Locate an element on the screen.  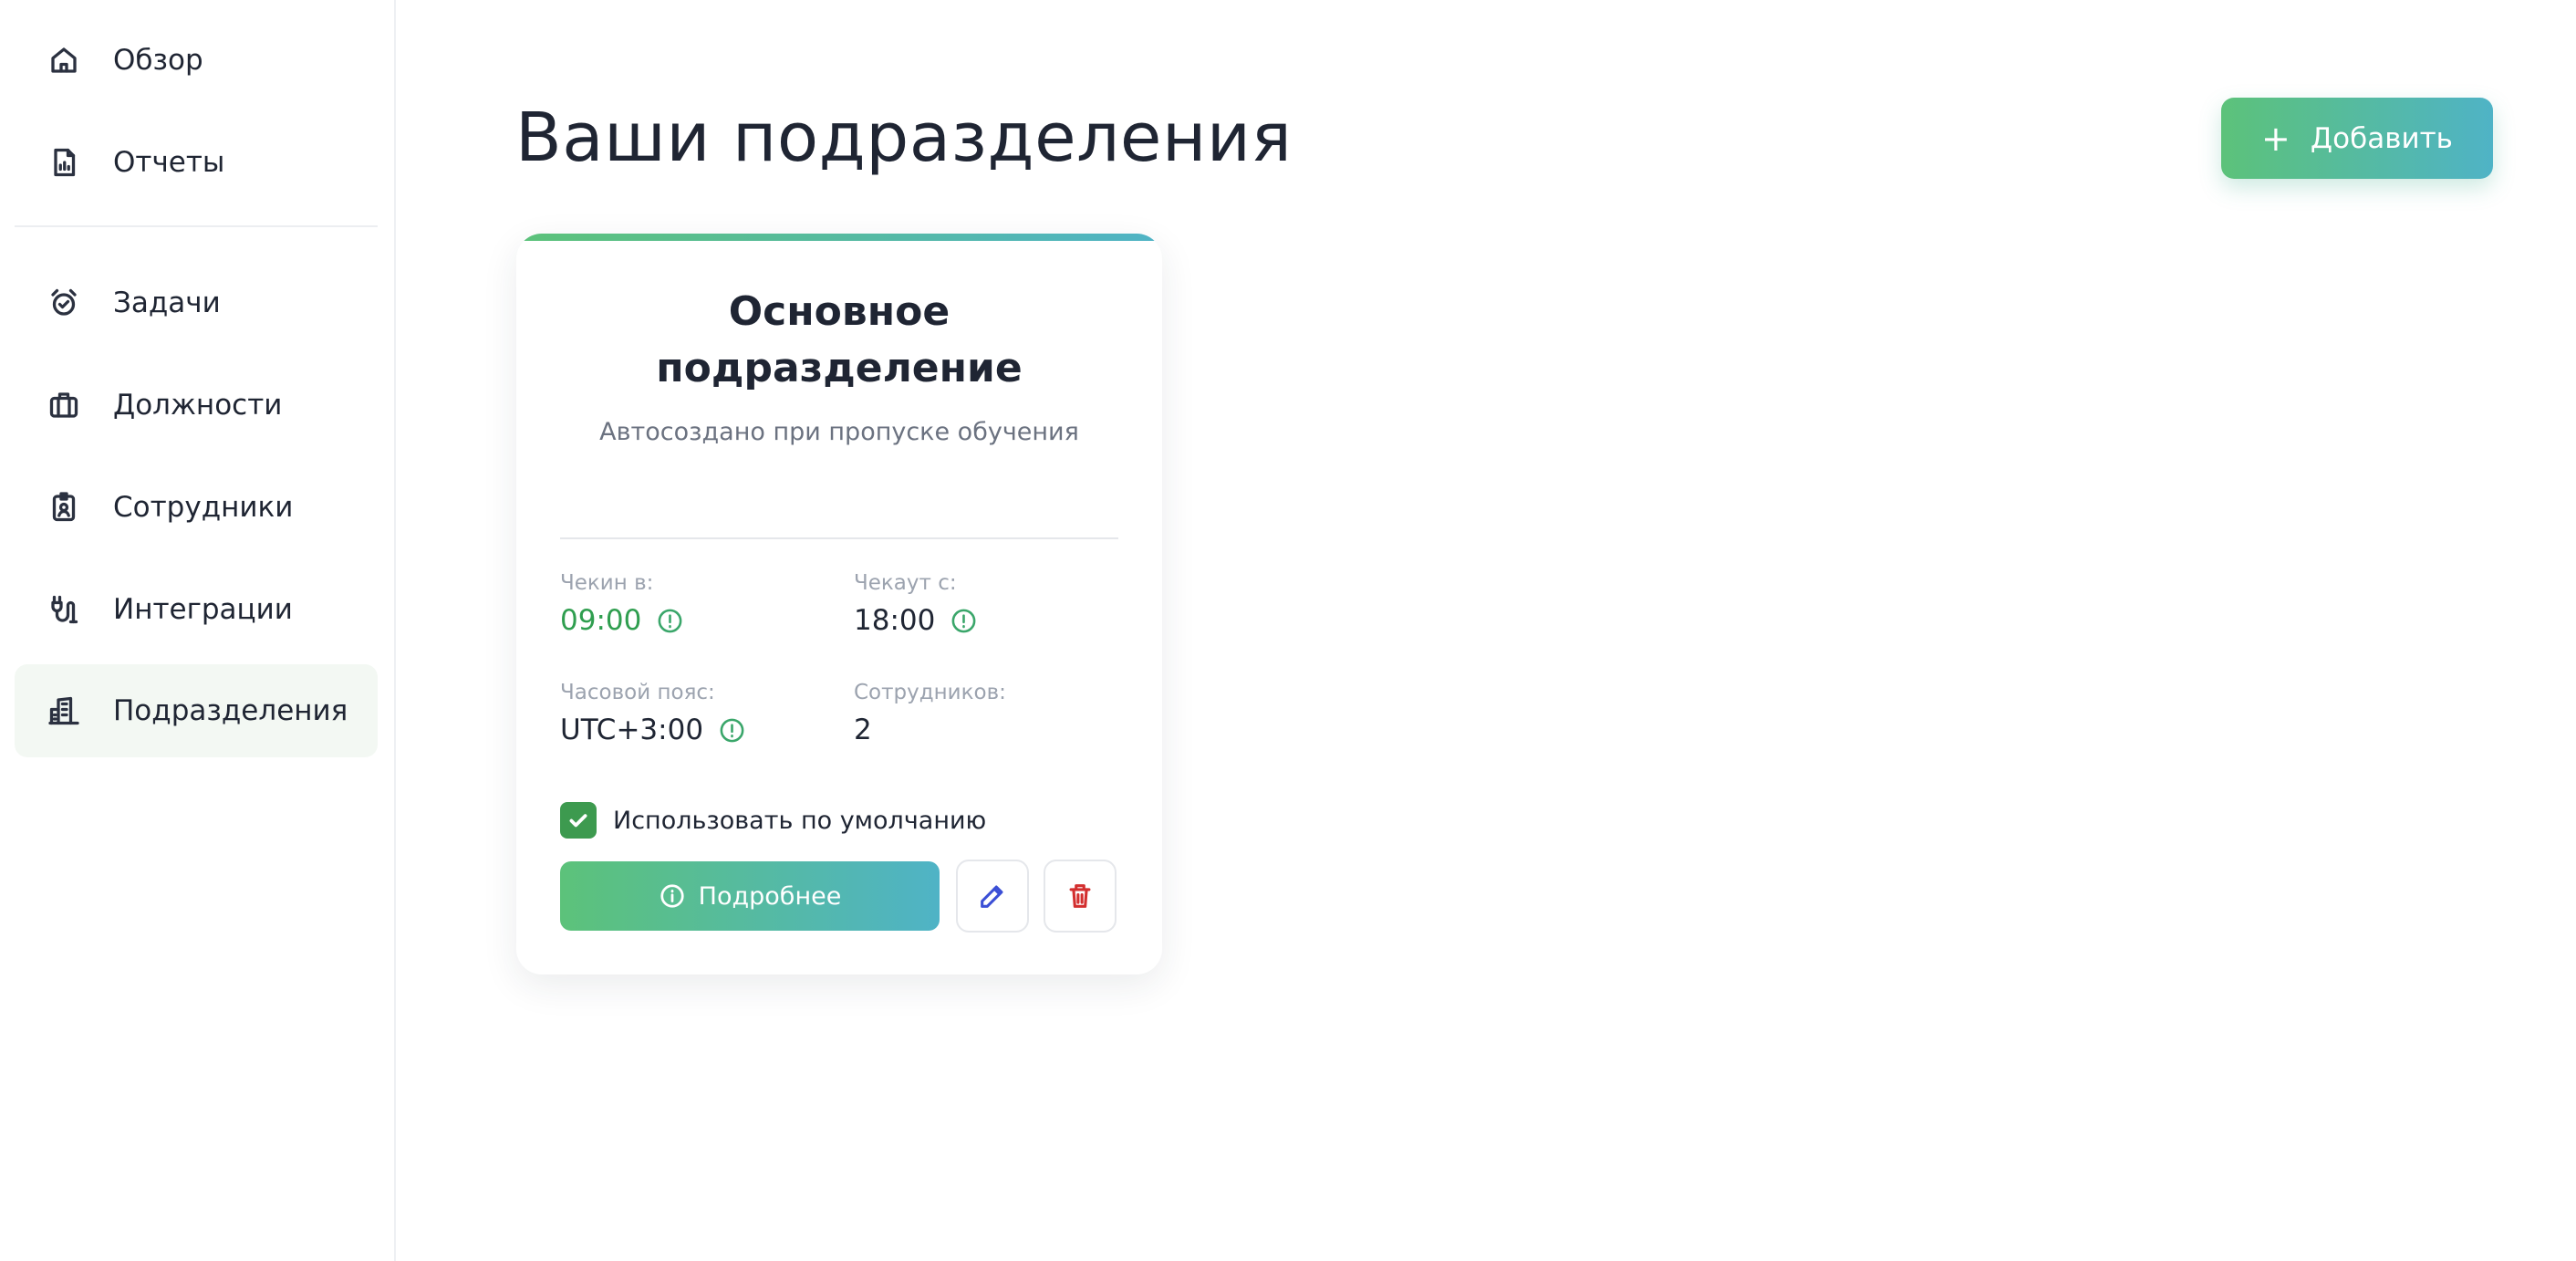
sidebar-item-reports: Отчеты is located at coordinates (196, 162).